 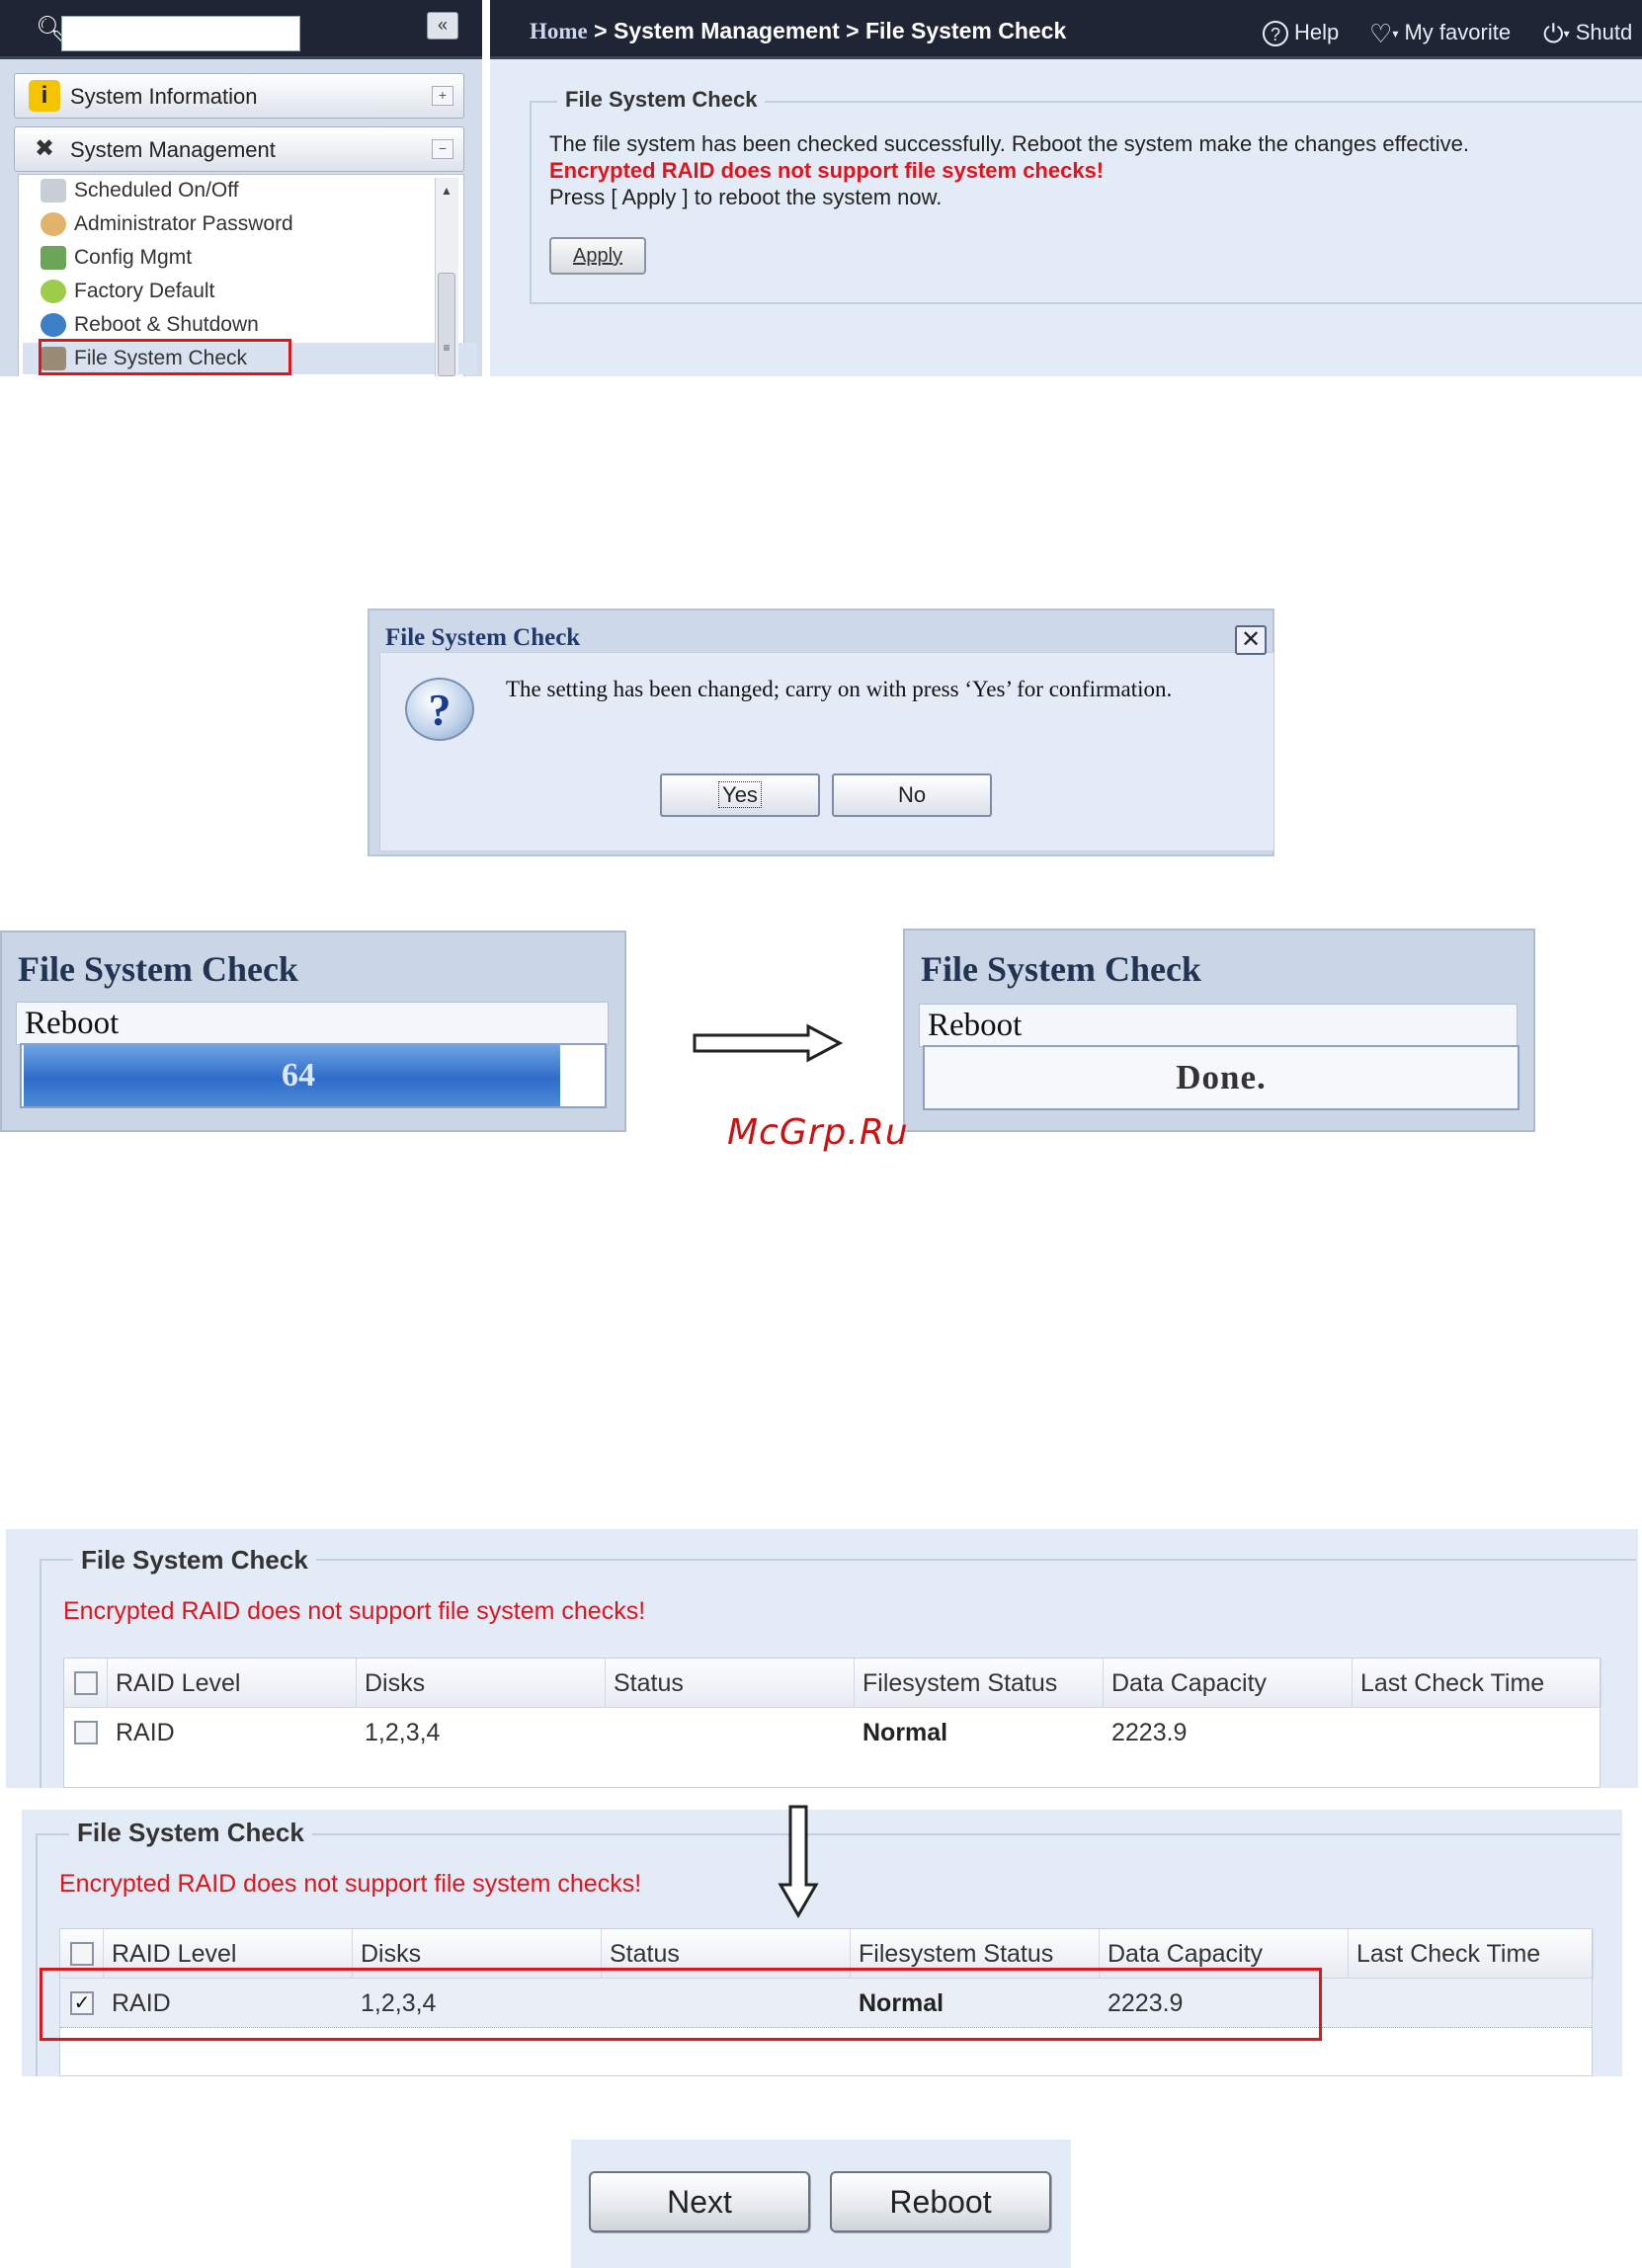 What do you see at coordinates (232, 1683) in the screenshot?
I see `column-header: RAID Level` at bounding box center [232, 1683].